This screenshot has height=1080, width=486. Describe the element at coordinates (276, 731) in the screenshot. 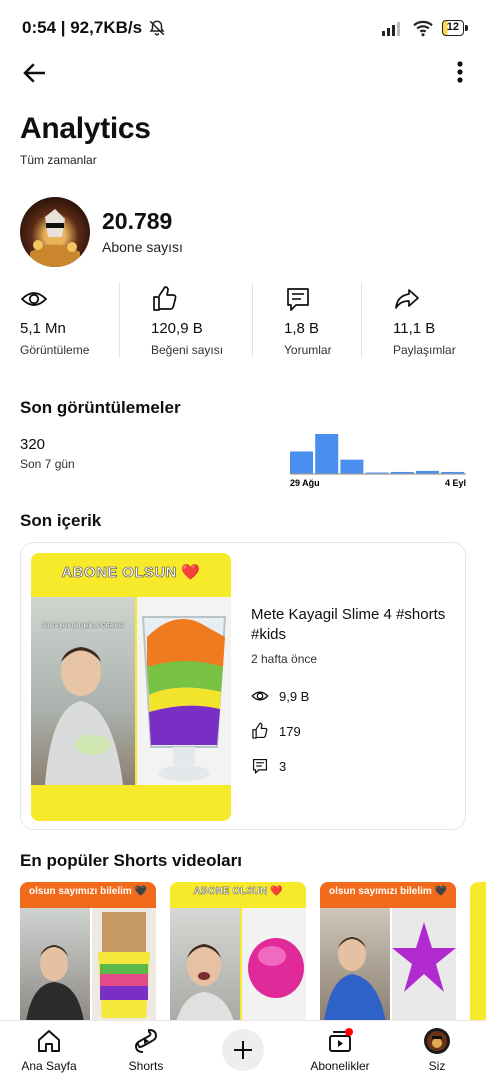

I see `video-likes: 179` at that location.